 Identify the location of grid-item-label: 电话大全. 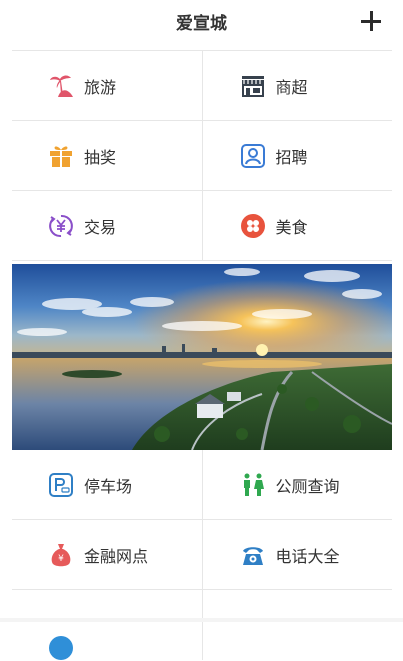
(307, 556).